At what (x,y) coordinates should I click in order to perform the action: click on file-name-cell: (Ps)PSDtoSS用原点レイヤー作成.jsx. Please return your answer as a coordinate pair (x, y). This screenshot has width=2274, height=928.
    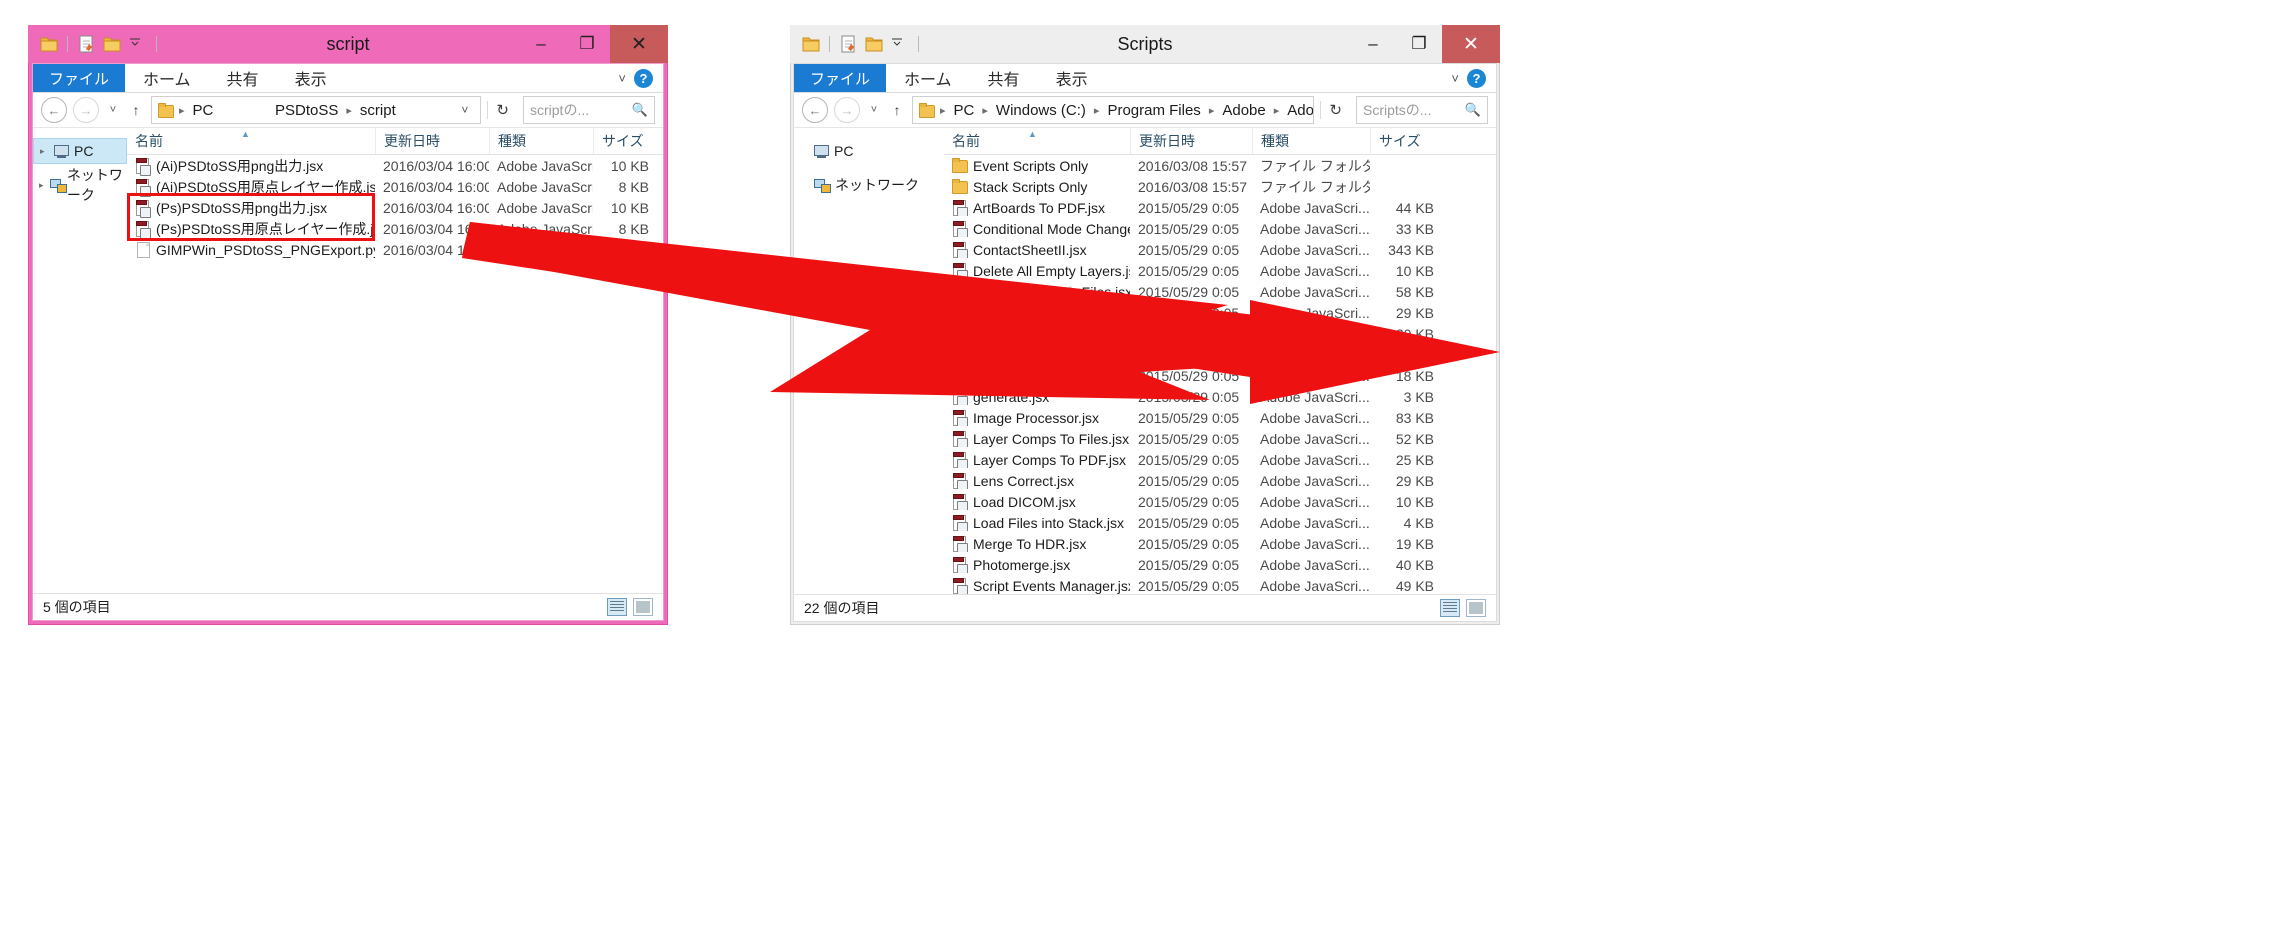
    Looking at the image, I should click on (251, 229).